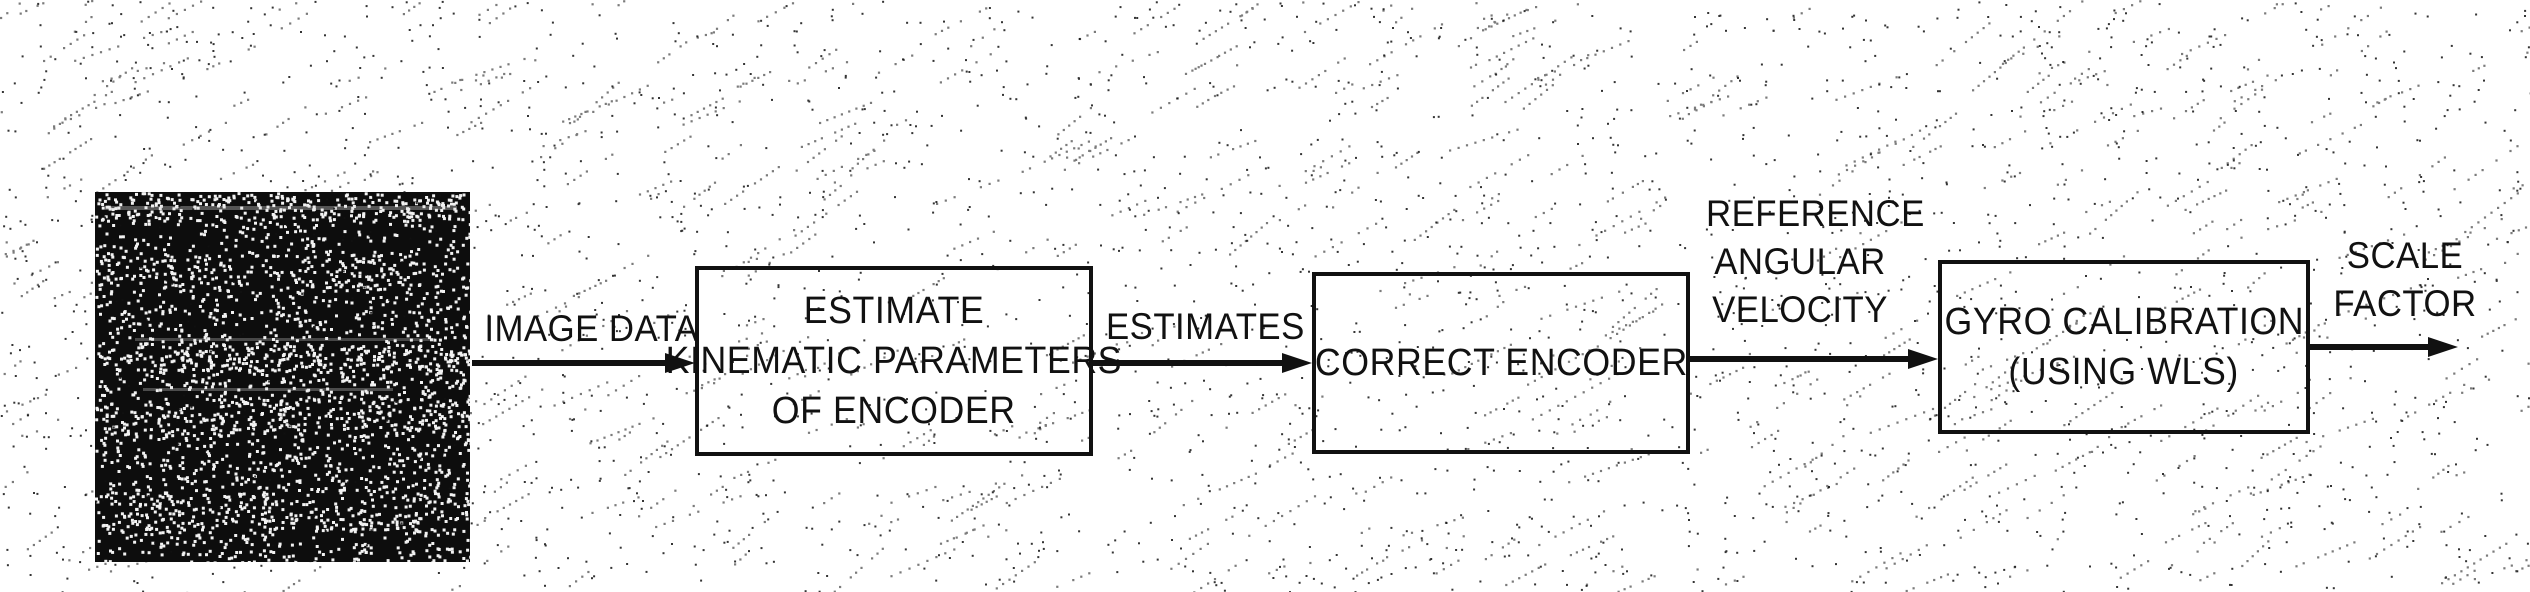 Image resolution: width=2530 pixels, height=592 pixels. I want to click on arrow-correct-to-gyro, so click(1814, 359).